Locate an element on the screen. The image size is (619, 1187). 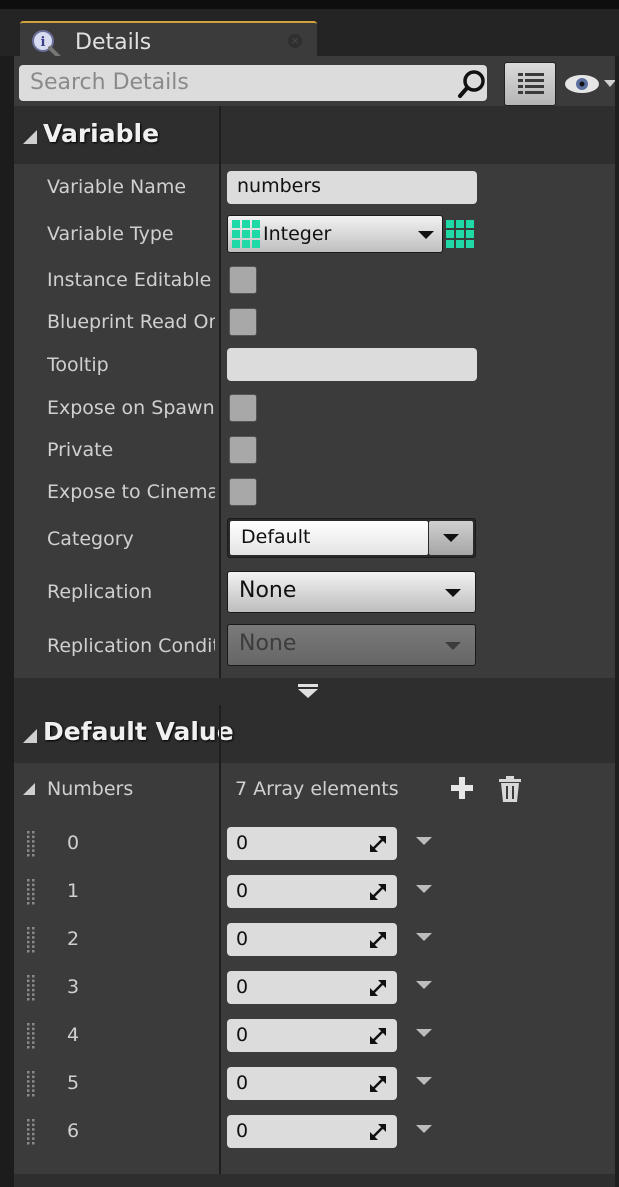
category-combobox: Default is located at coordinates (351, 538).